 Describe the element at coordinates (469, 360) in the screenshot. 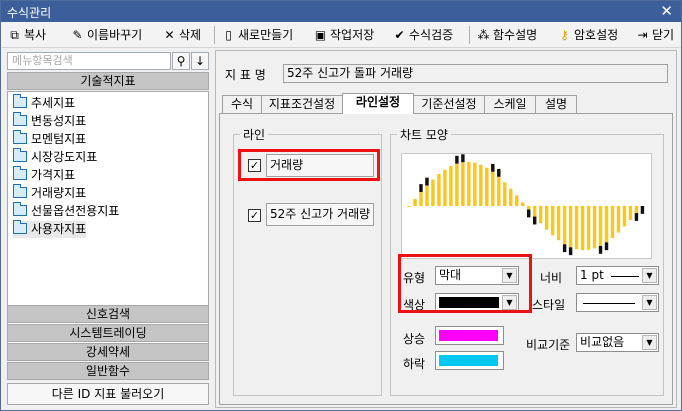

I see `down-color-select` at that location.